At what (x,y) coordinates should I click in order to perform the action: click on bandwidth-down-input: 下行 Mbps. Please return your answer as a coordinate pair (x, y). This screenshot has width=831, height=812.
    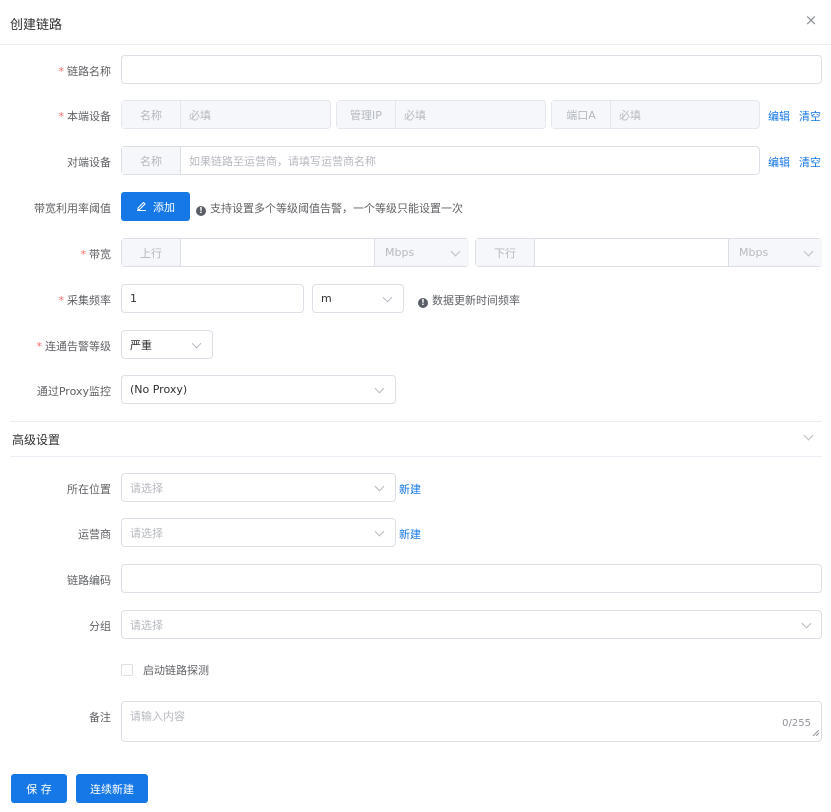
    Looking at the image, I should click on (648, 252).